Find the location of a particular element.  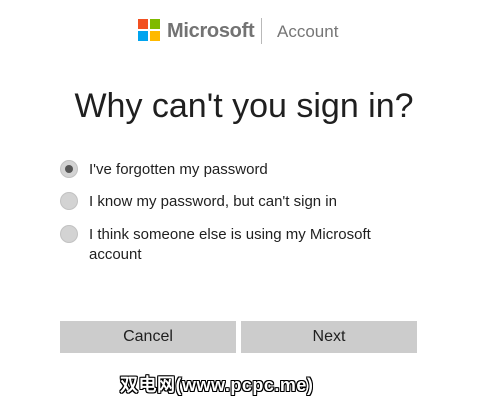

product-name: Account is located at coordinates (308, 31).